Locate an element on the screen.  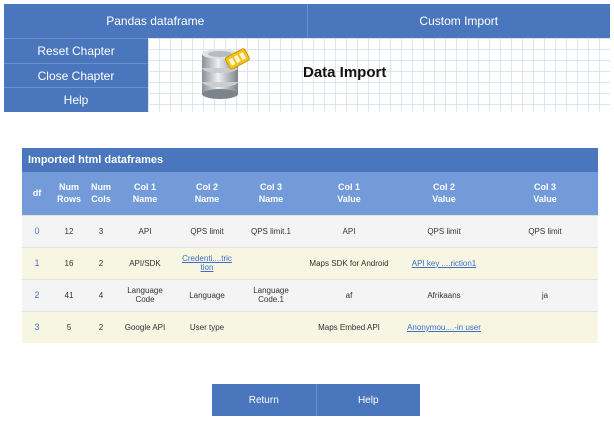
header-col1-value: Col 1 Value is located at coordinates (349, 193).